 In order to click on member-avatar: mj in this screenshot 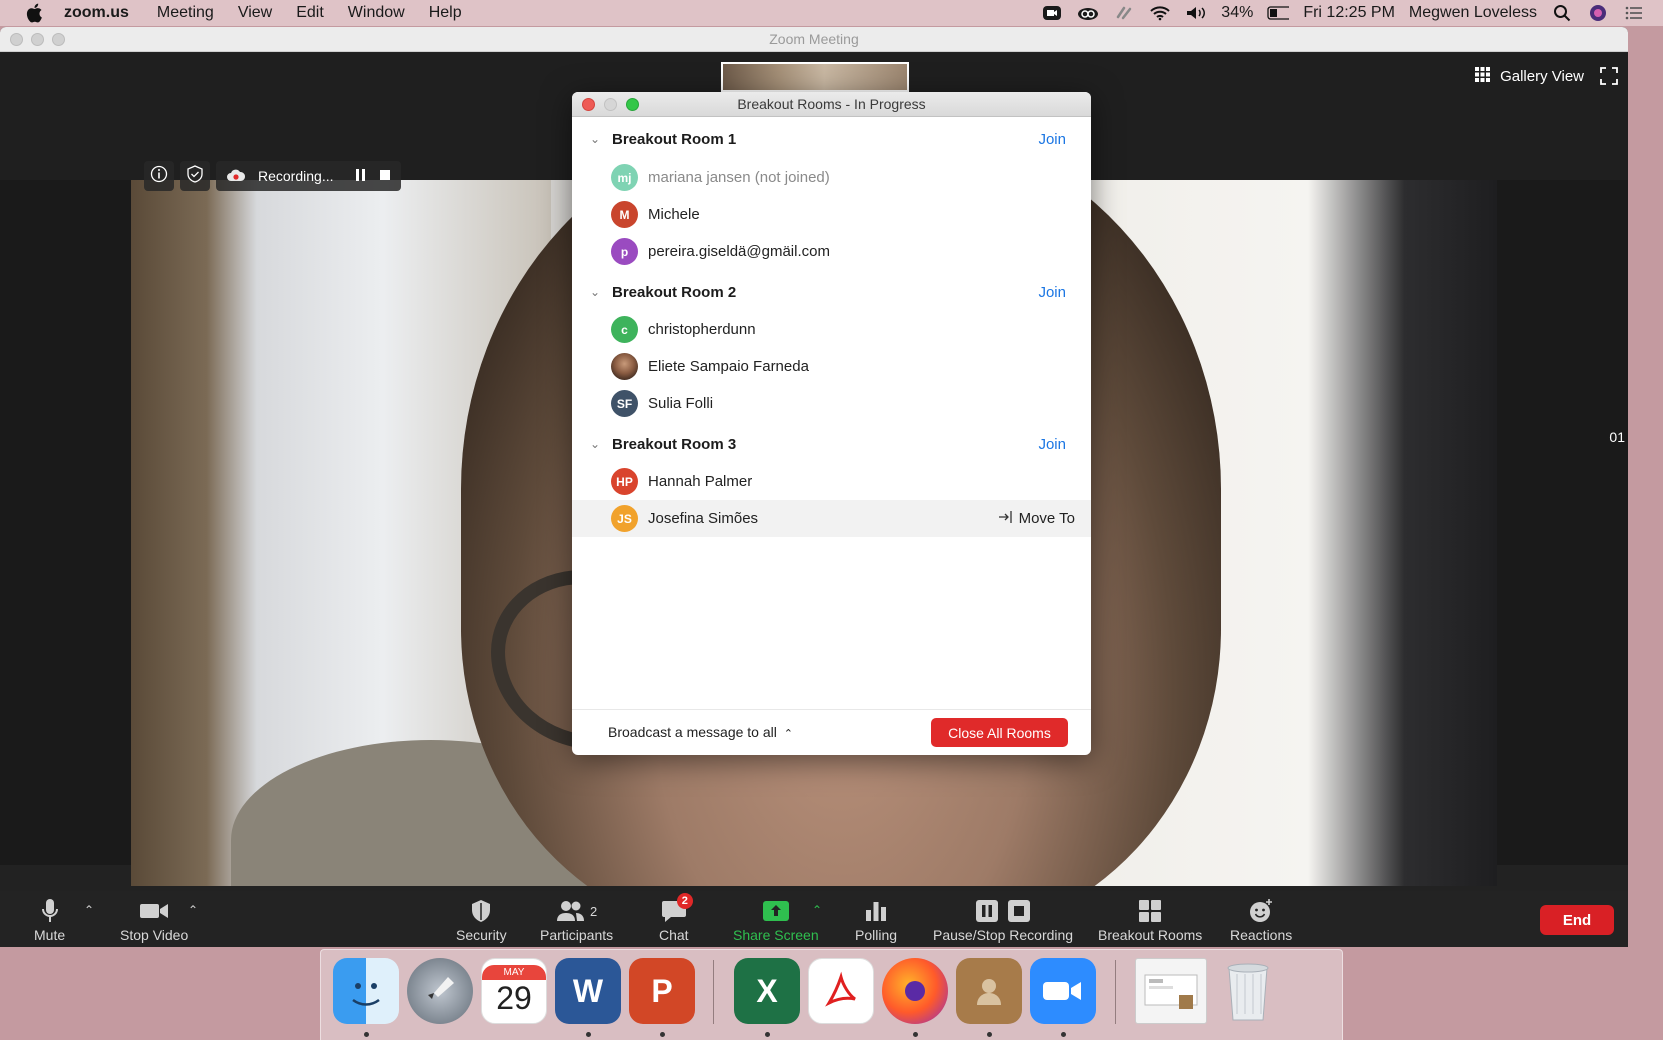, I will do `click(624, 177)`.